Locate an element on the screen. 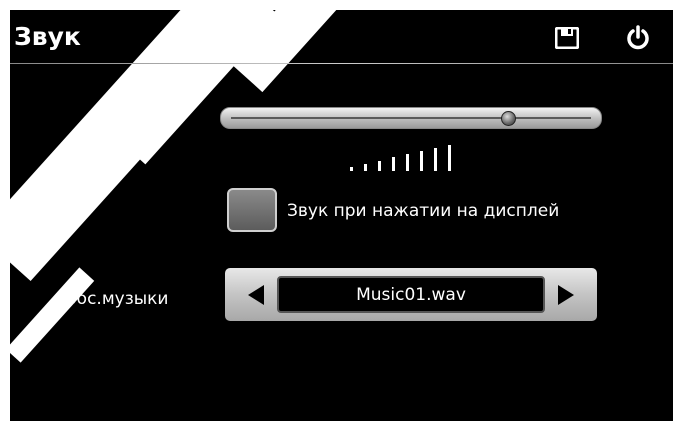 This screenshot has height=421, width=683. arrow-left-icon is located at coordinates (256, 295).